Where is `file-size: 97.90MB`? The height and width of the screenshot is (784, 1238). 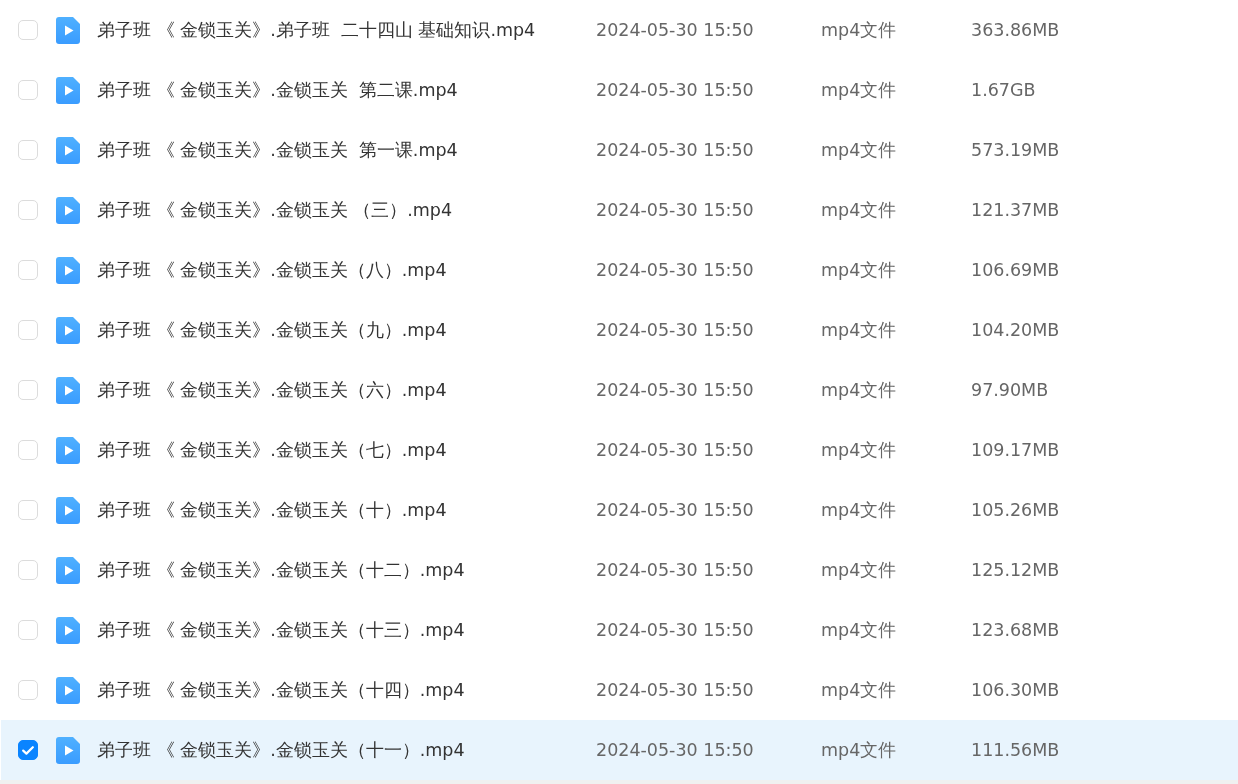 file-size: 97.90MB is located at coordinates (1010, 390).